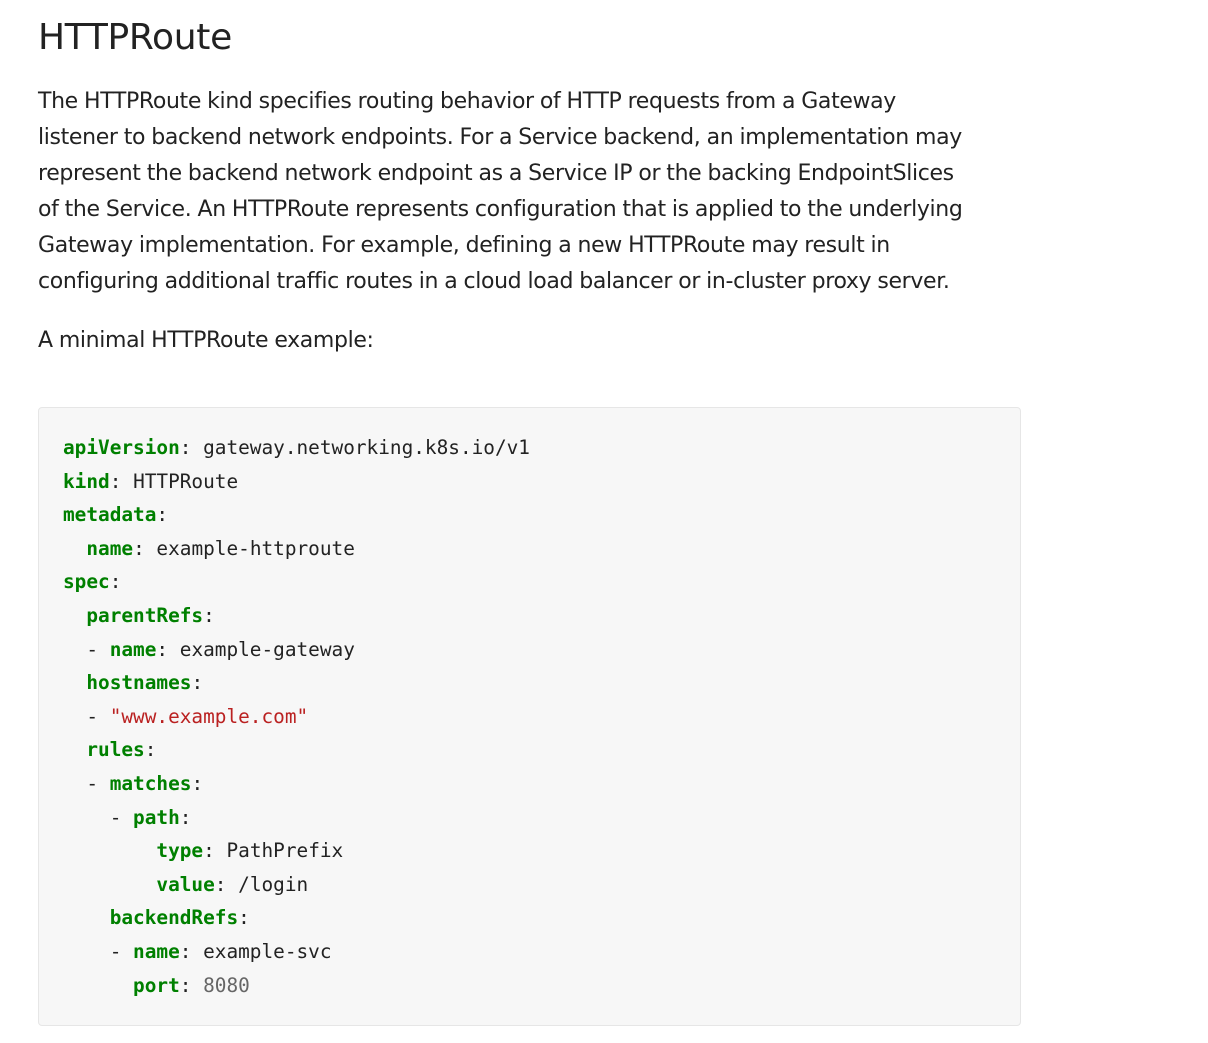 The height and width of the screenshot is (1043, 1208). I want to click on code-line: name: example-httproute, so click(296, 549).